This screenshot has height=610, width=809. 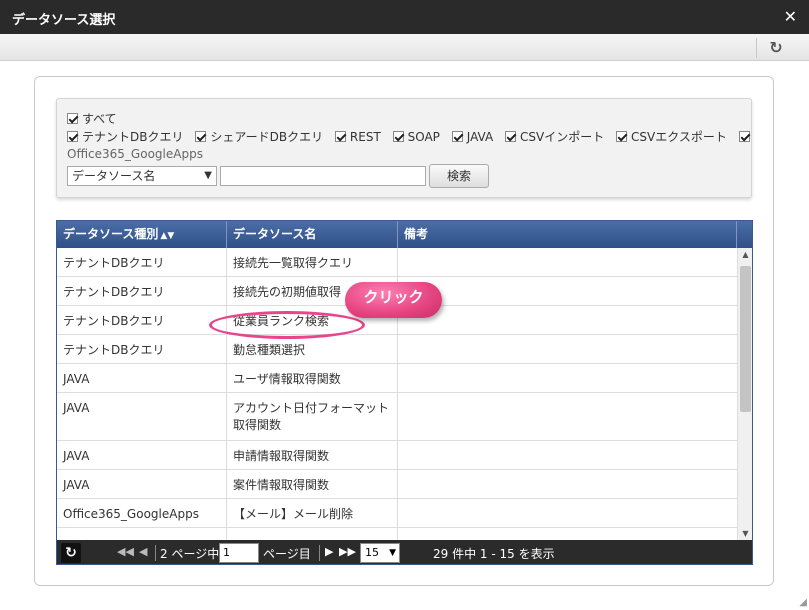 I want to click on checkbox-office365-googleapps, so click(x=744, y=136).